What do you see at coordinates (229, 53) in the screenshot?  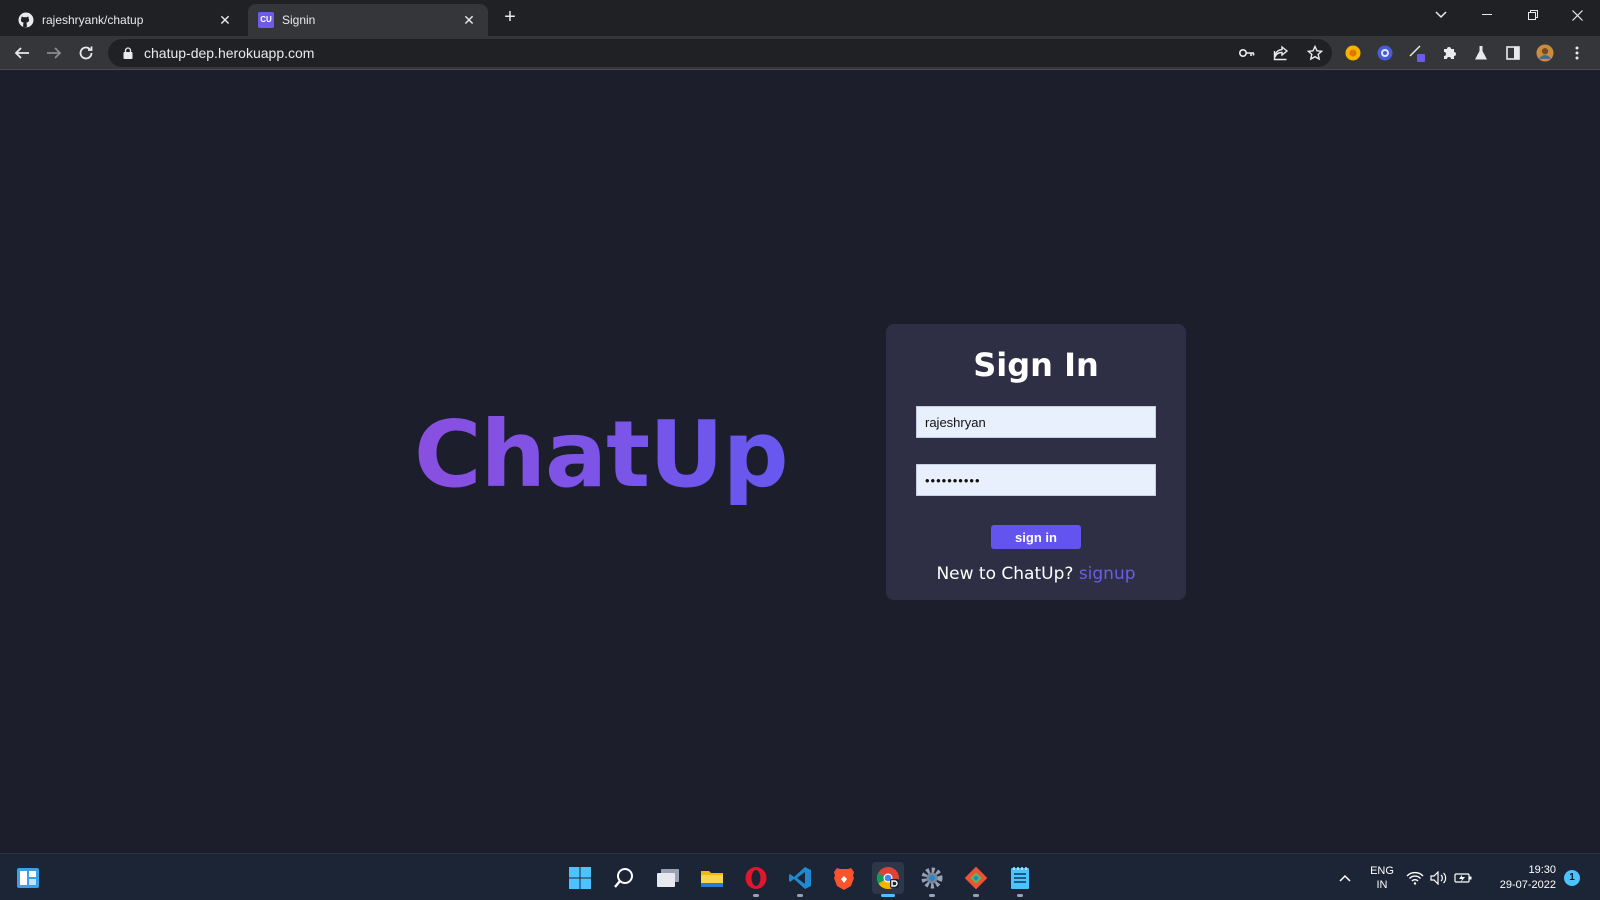 I see `url-text: chatup-dep.herokuapp.com` at bounding box center [229, 53].